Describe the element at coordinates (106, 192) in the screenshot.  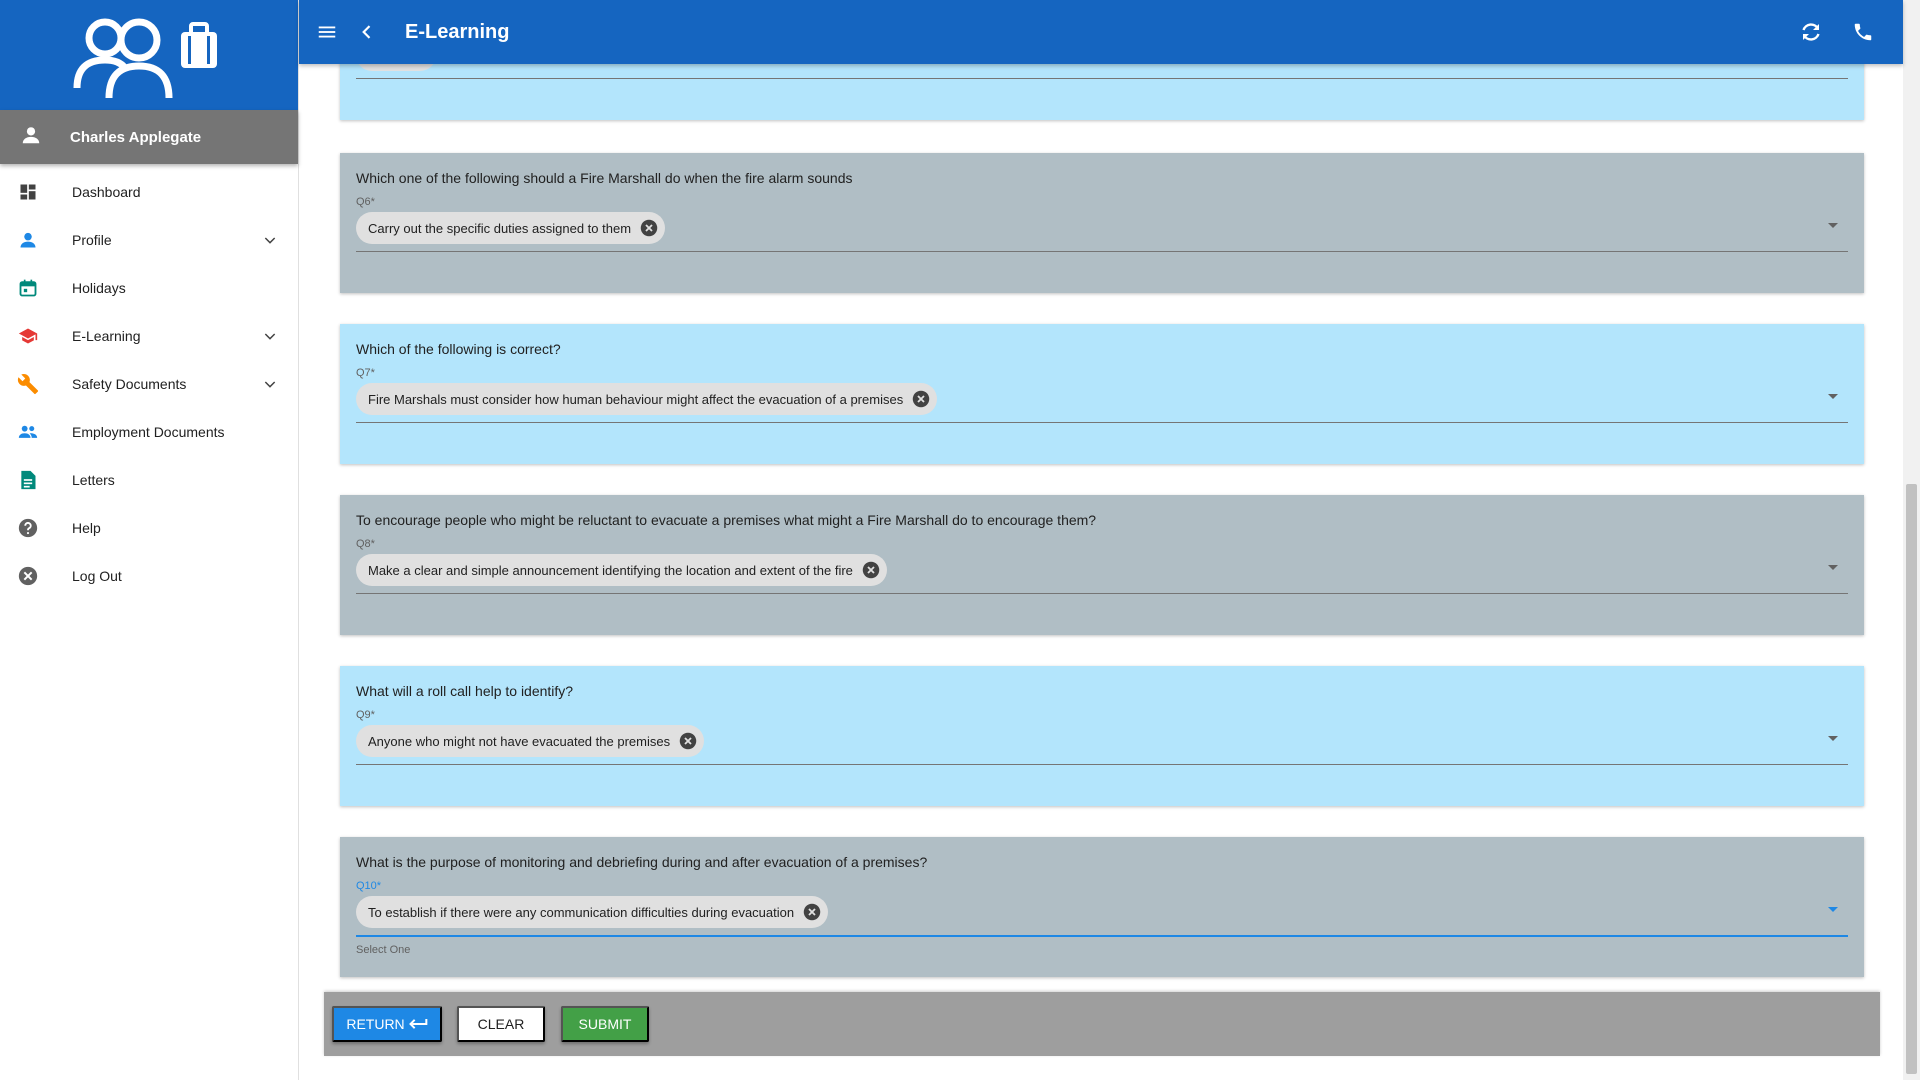
I see `sidebar-item-label: Dashboard` at that location.